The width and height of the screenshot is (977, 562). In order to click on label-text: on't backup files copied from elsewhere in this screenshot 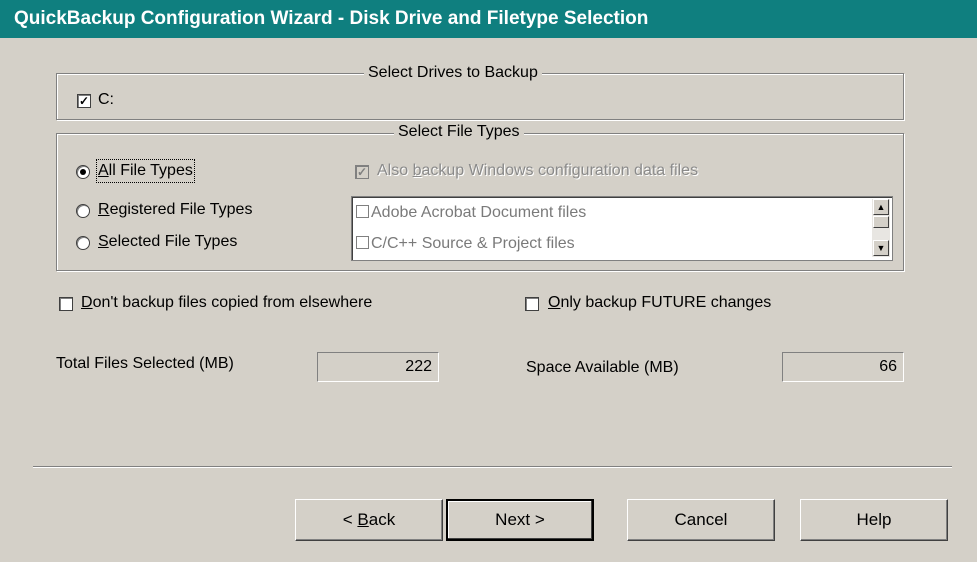, I will do `click(232, 302)`.